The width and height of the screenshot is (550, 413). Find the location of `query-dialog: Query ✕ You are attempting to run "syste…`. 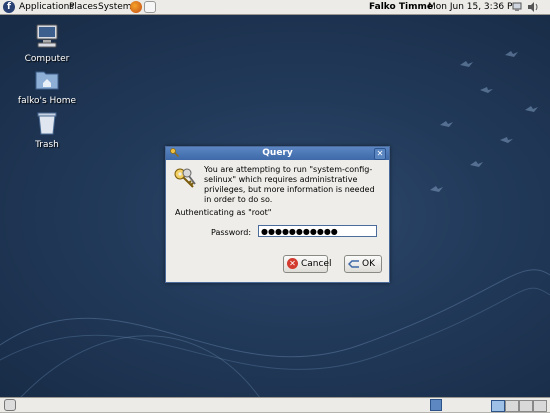

query-dialog: Query ✕ You are attempting to run "syste… is located at coordinates (277, 214).